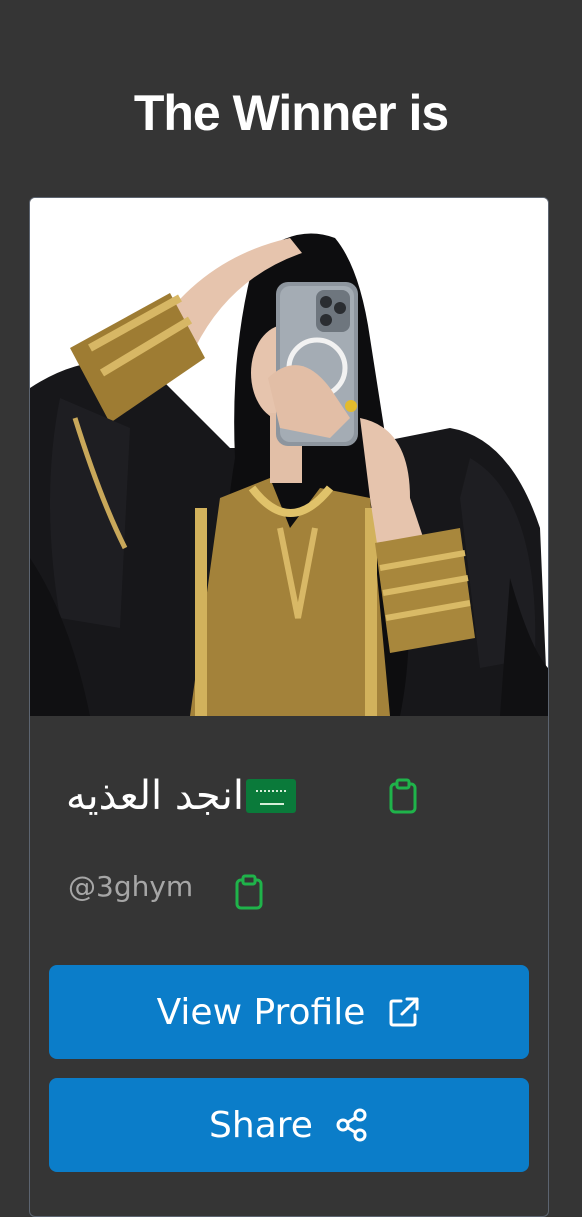  What do you see at coordinates (270, 796) in the screenshot?
I see `saudi-flag-icon` at bounding box center [270, 796].